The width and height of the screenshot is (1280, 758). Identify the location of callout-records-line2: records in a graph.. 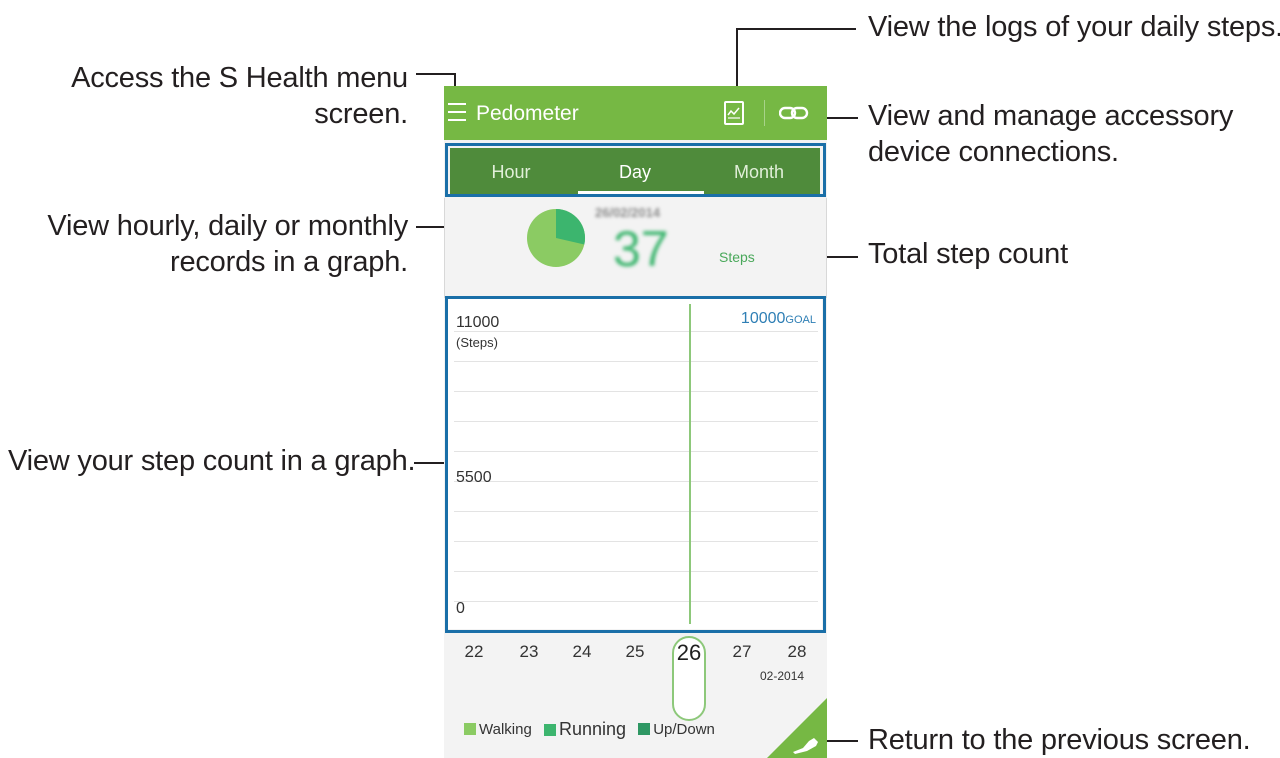
(289, 262).